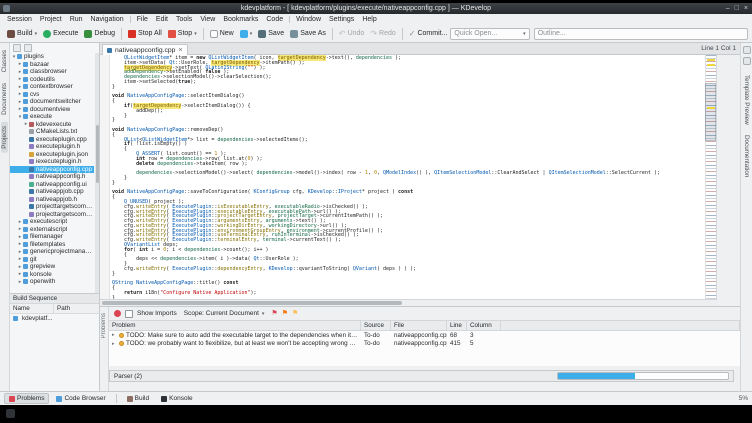  I want to click on dock-tab-template-preview: Template Preview, so click(746, 100).